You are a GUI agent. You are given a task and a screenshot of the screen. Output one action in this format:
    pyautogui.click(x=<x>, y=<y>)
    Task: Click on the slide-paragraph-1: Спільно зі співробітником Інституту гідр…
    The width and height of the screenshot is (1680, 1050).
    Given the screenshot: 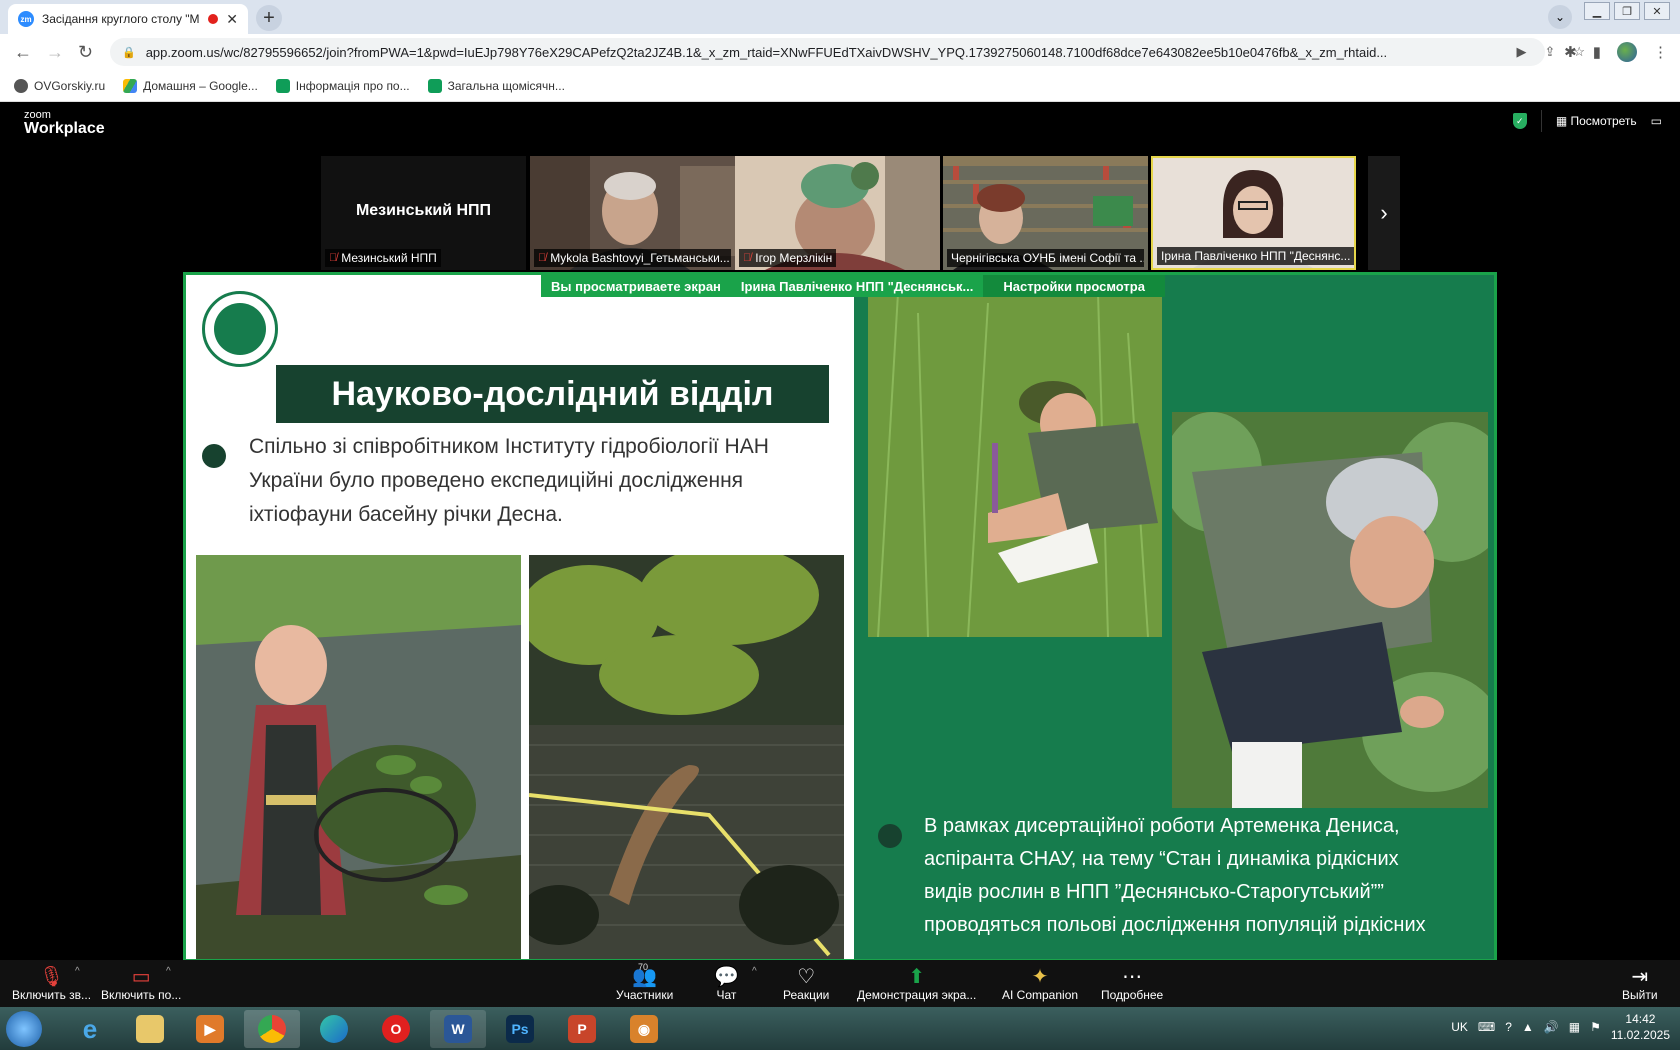 What is the action you would take?
    pyautogui.click(x=509, y=480)
    